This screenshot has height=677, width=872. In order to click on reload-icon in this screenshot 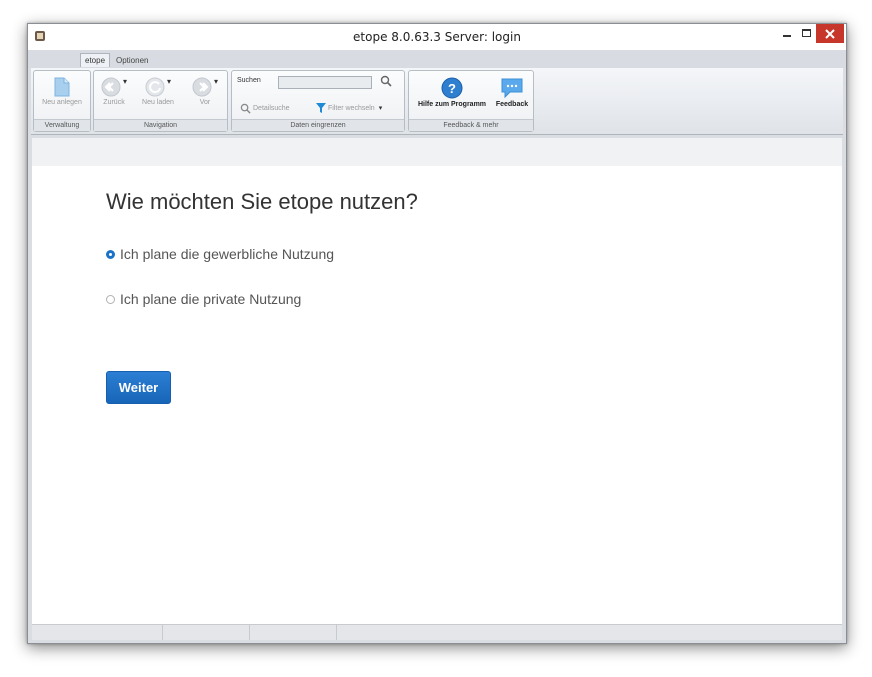, I will do `click(155, 87)`.